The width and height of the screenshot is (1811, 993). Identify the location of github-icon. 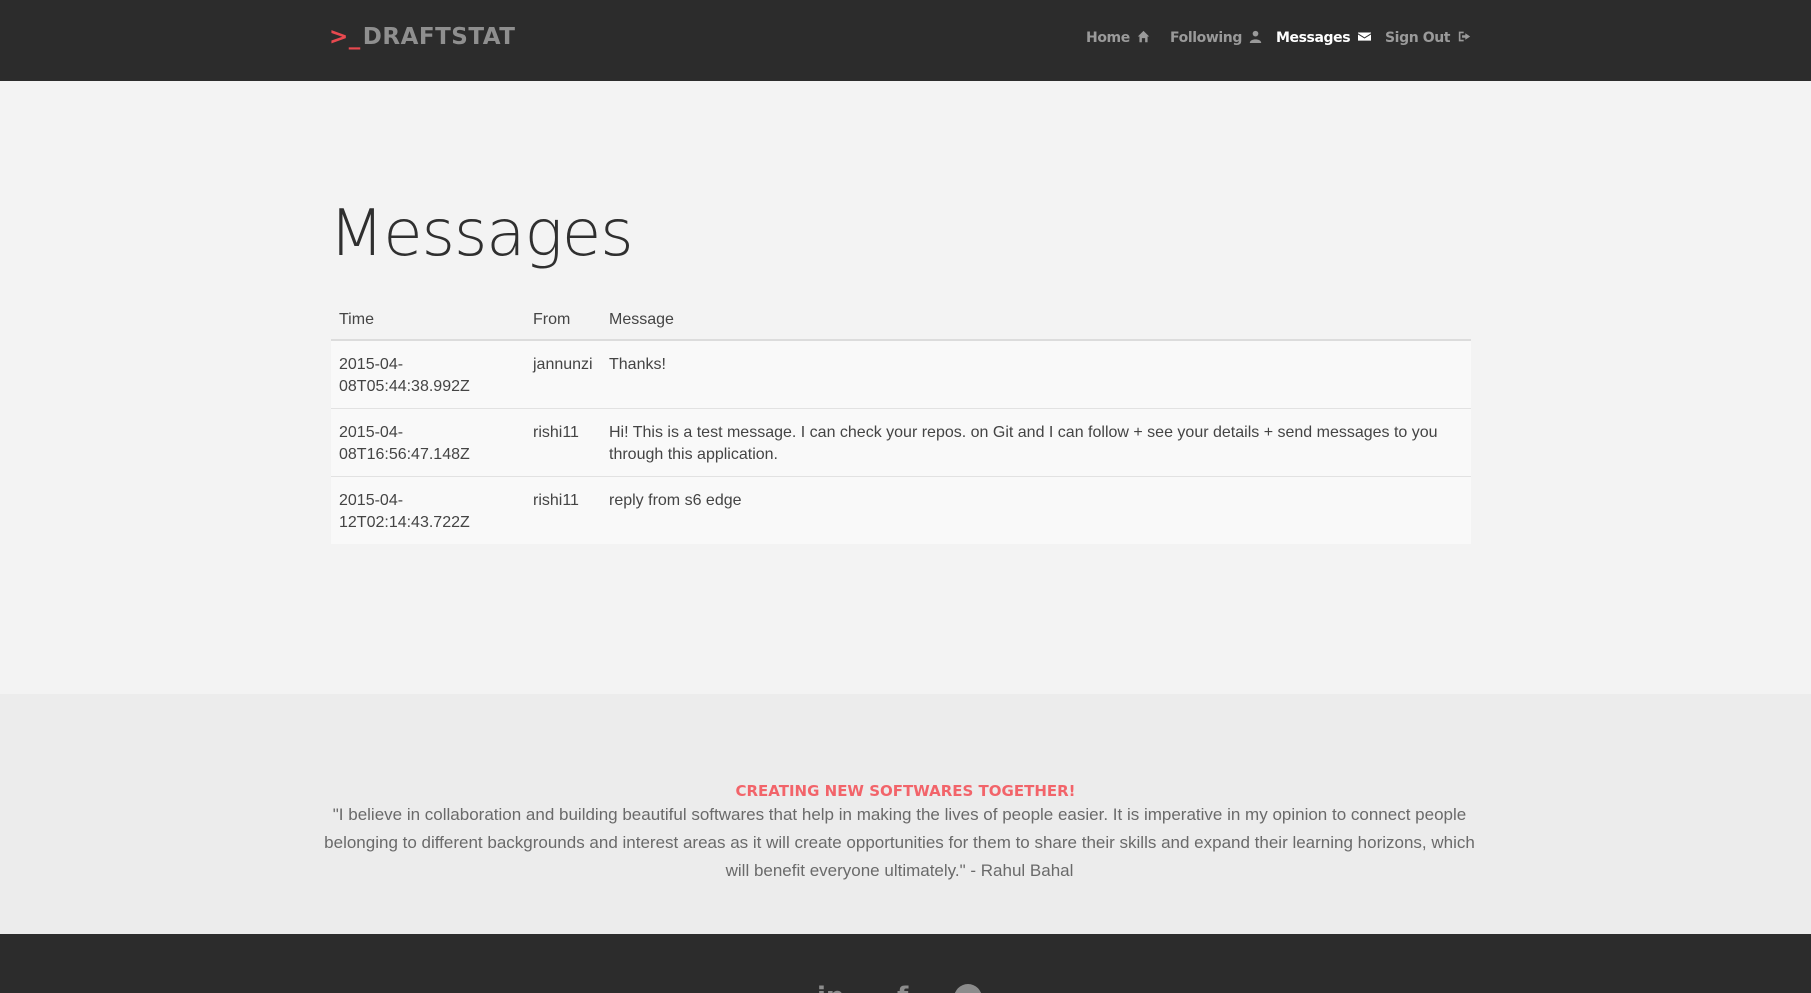
(968, 988).